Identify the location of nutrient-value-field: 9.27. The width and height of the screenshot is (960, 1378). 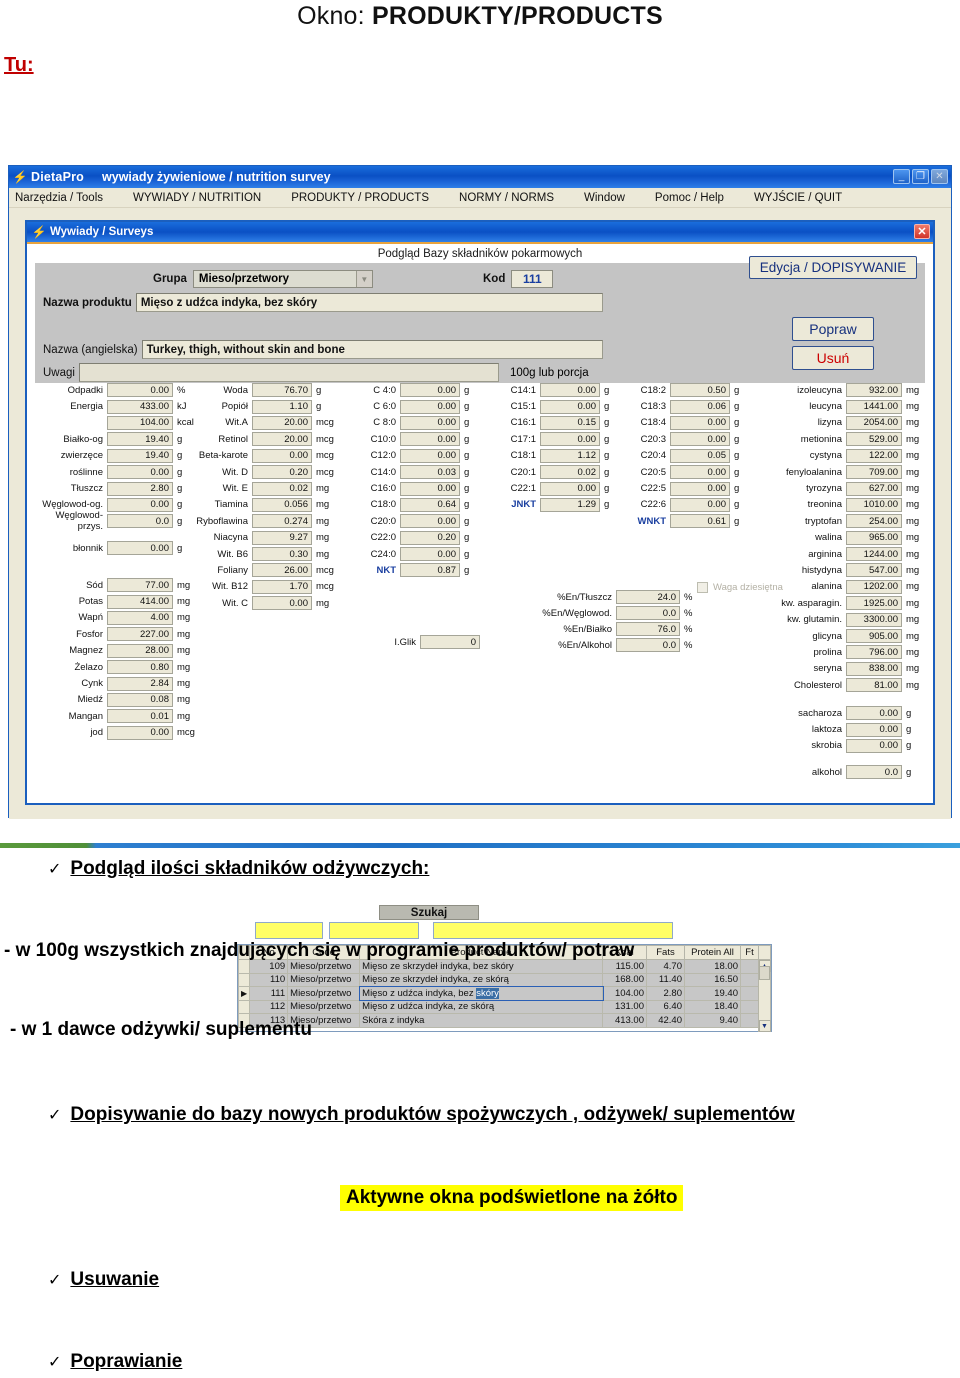
(282, 537).